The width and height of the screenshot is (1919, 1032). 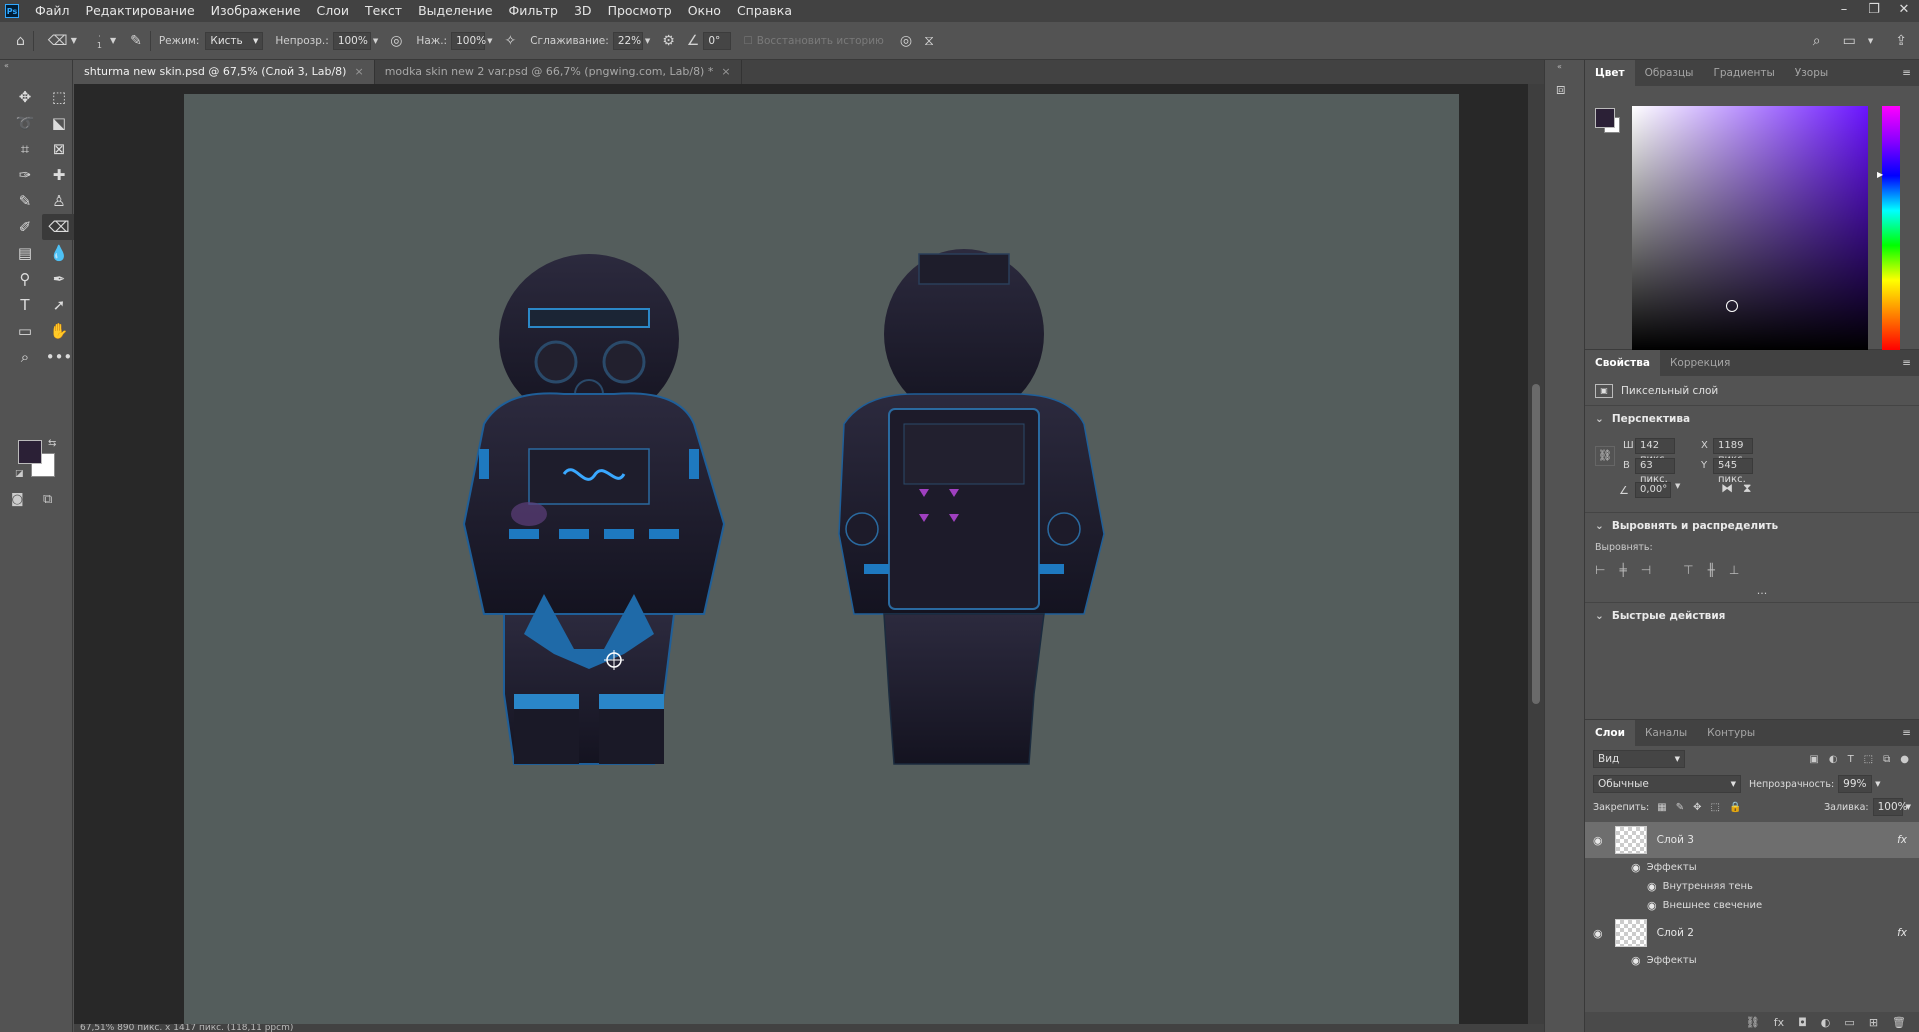 I want to click on lock-all-icon: 🔒, so click(x=1735, y=807).